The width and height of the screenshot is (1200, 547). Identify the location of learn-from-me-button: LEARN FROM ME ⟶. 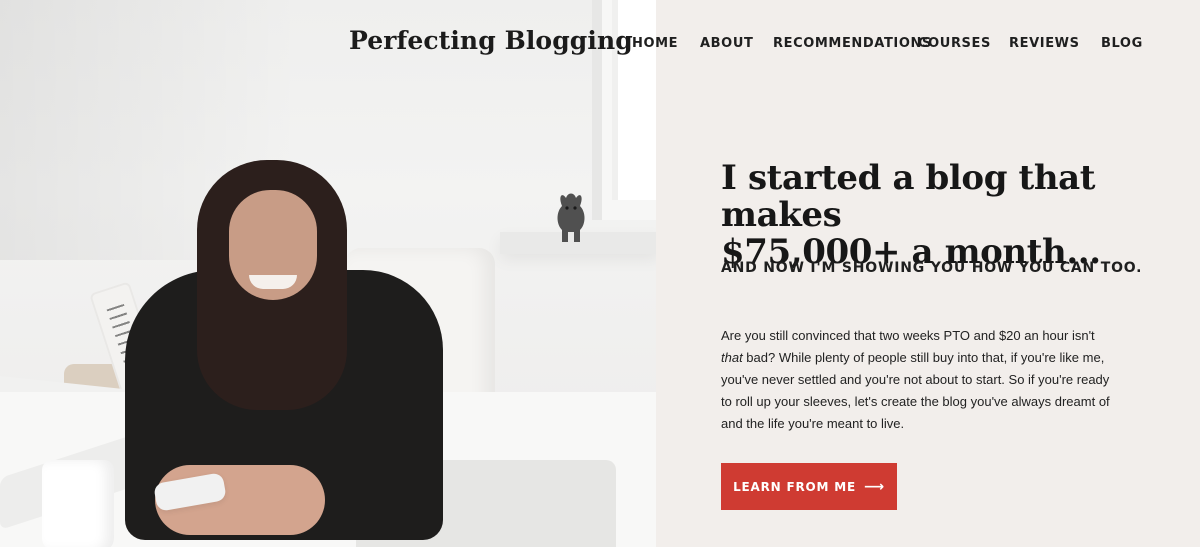
(809, 486).